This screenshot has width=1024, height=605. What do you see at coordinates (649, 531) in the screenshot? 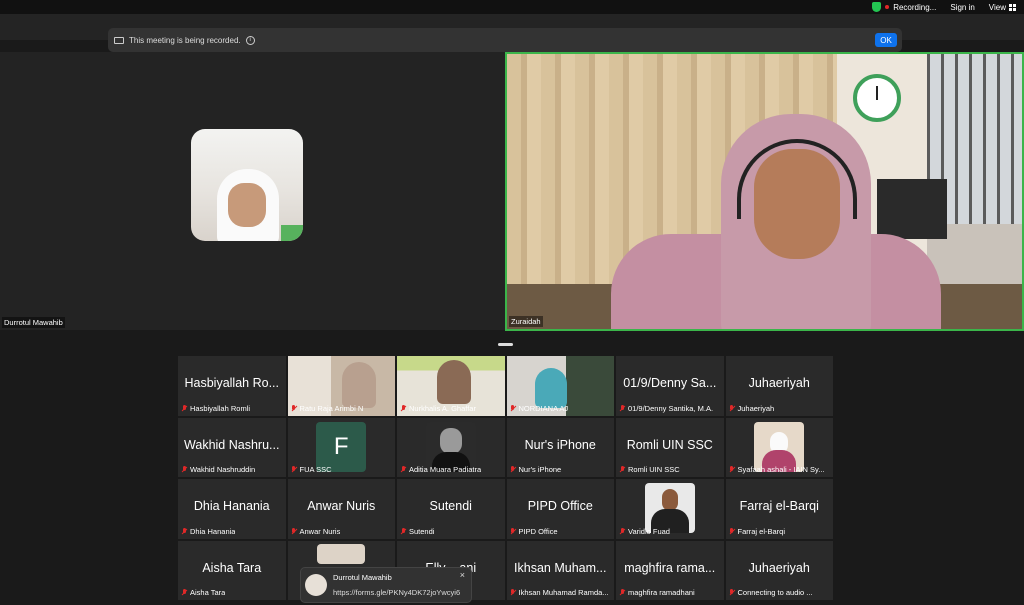
I see `participant-name: Varidlo Fuad` at bounding box center [649, 531].